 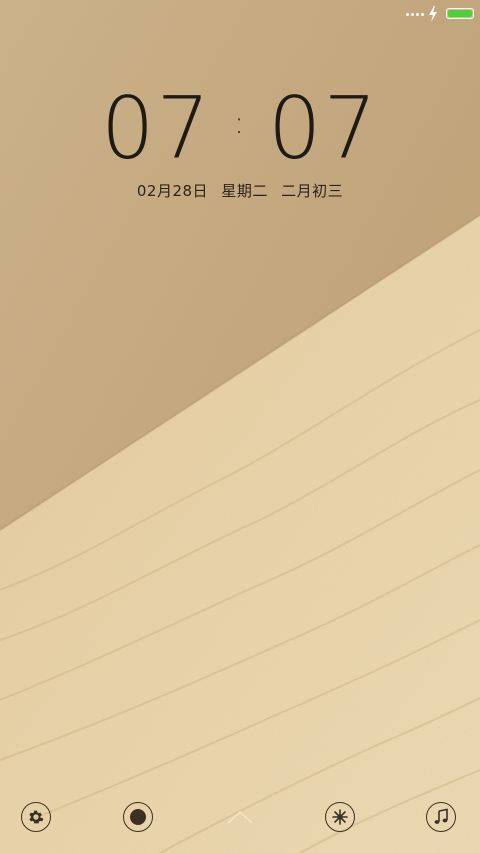 I want to click on date-text: 02月28日, so click(x=172, y=191).